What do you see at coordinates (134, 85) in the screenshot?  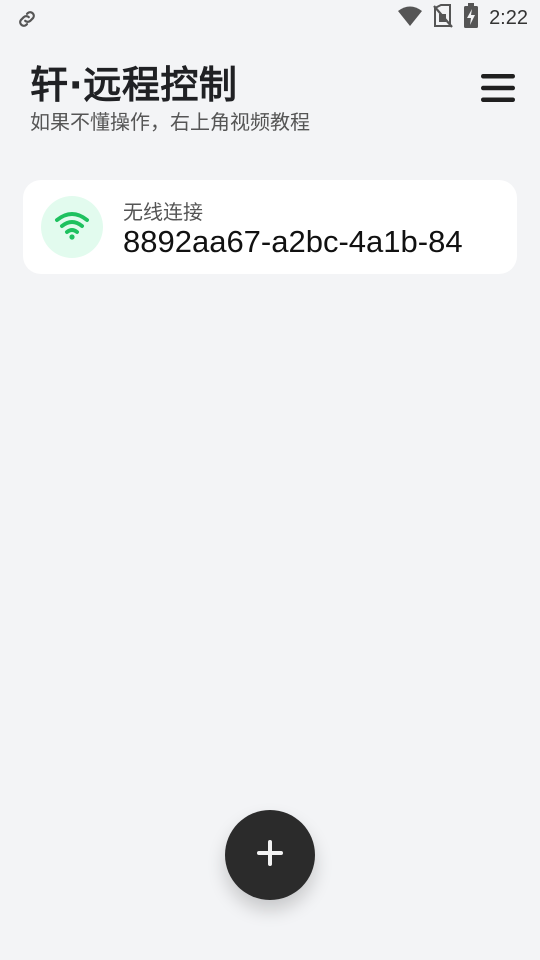 I see `page-title: 轩·远程控制` at bounding box center [134, 85].